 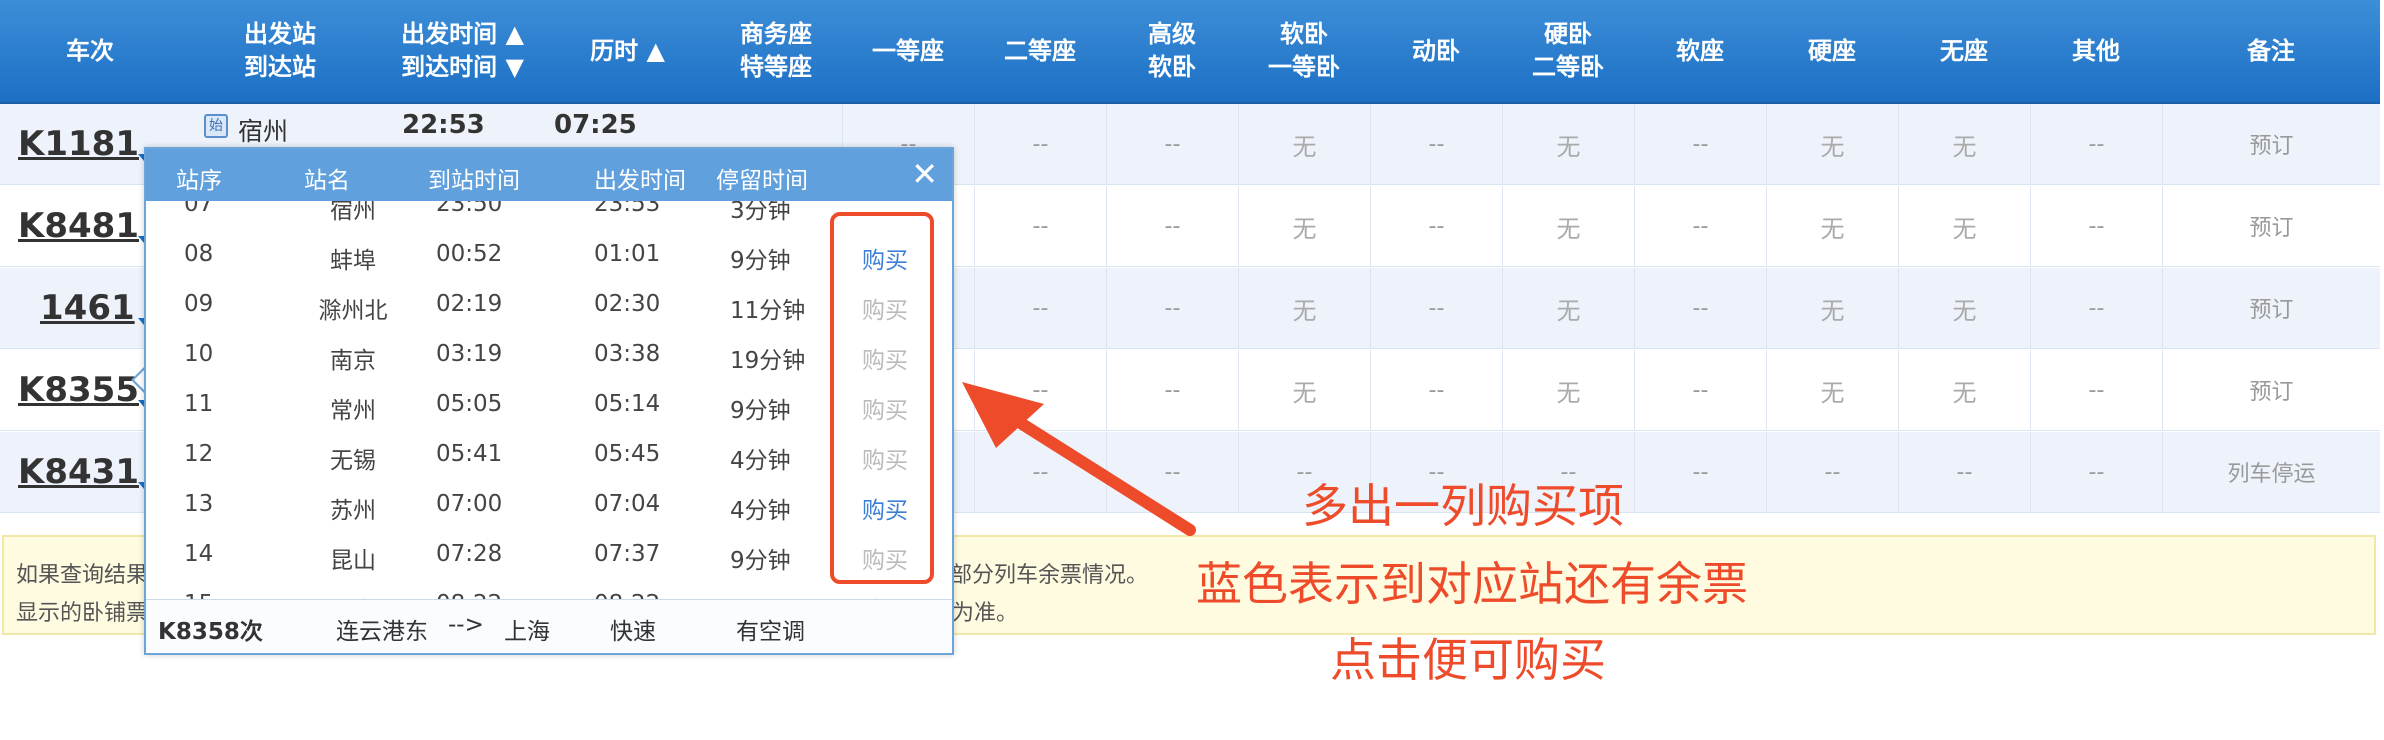 I want to click on annotation-arrow, so click(x=1079, y=459).